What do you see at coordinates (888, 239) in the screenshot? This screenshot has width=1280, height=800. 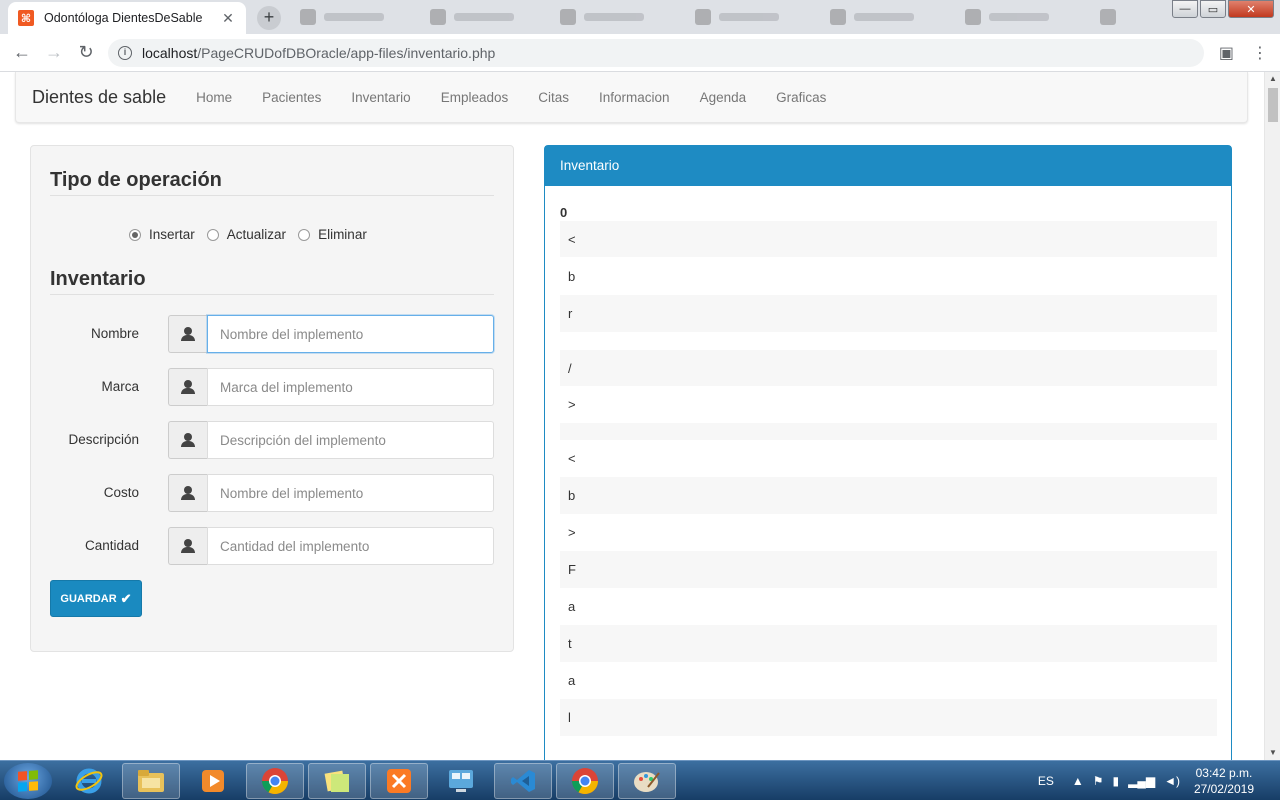 I see `list-item: <` at bounding box center [888, 239].